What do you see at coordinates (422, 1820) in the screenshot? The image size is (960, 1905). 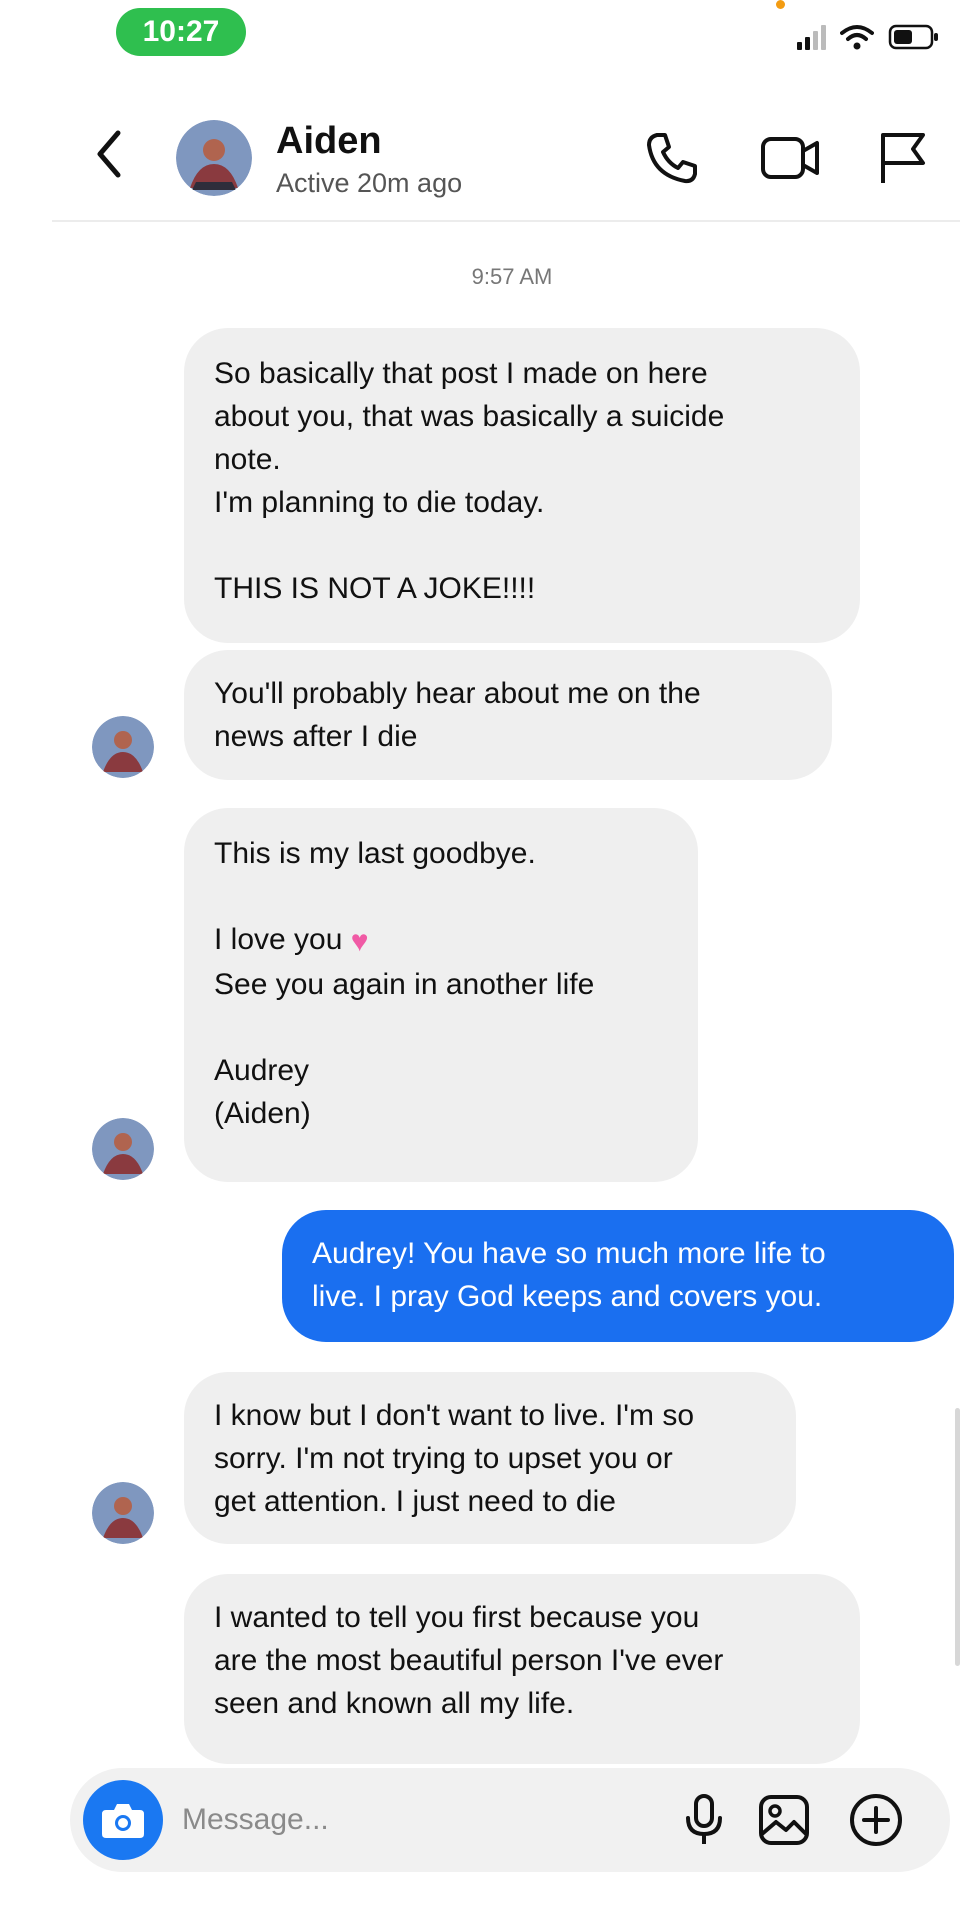 I see `message-input` at bounding box center [422, 1820].